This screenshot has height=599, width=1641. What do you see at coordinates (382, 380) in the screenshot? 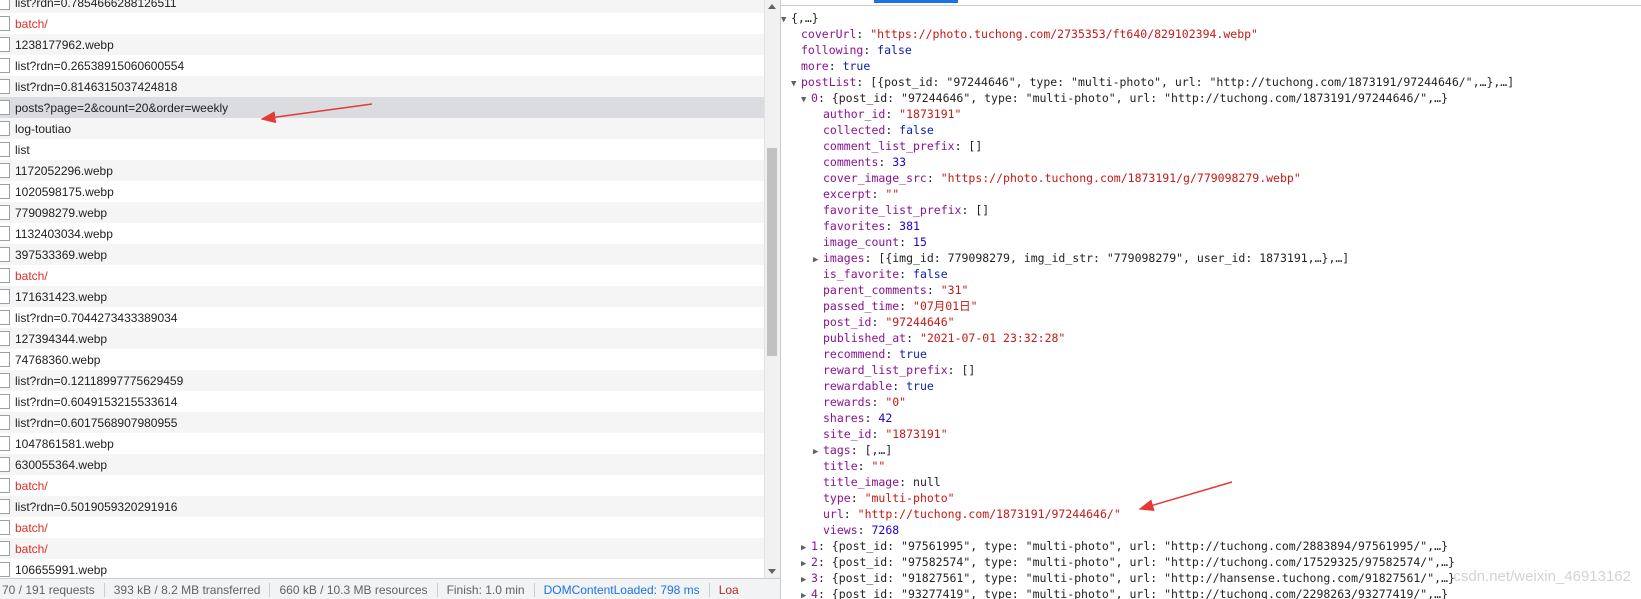
I see `request-row: list?rdn=0.12118997775629459` at bounding box center [382, 380].